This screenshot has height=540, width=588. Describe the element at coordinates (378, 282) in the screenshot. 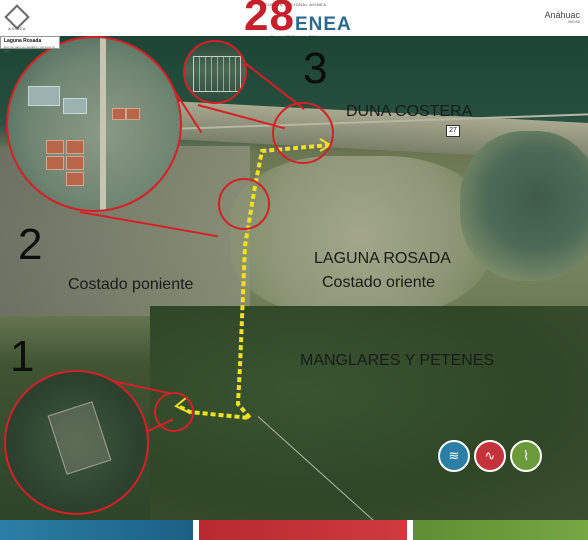

I see `label-costado-oriente: Costado oriente` at that location.